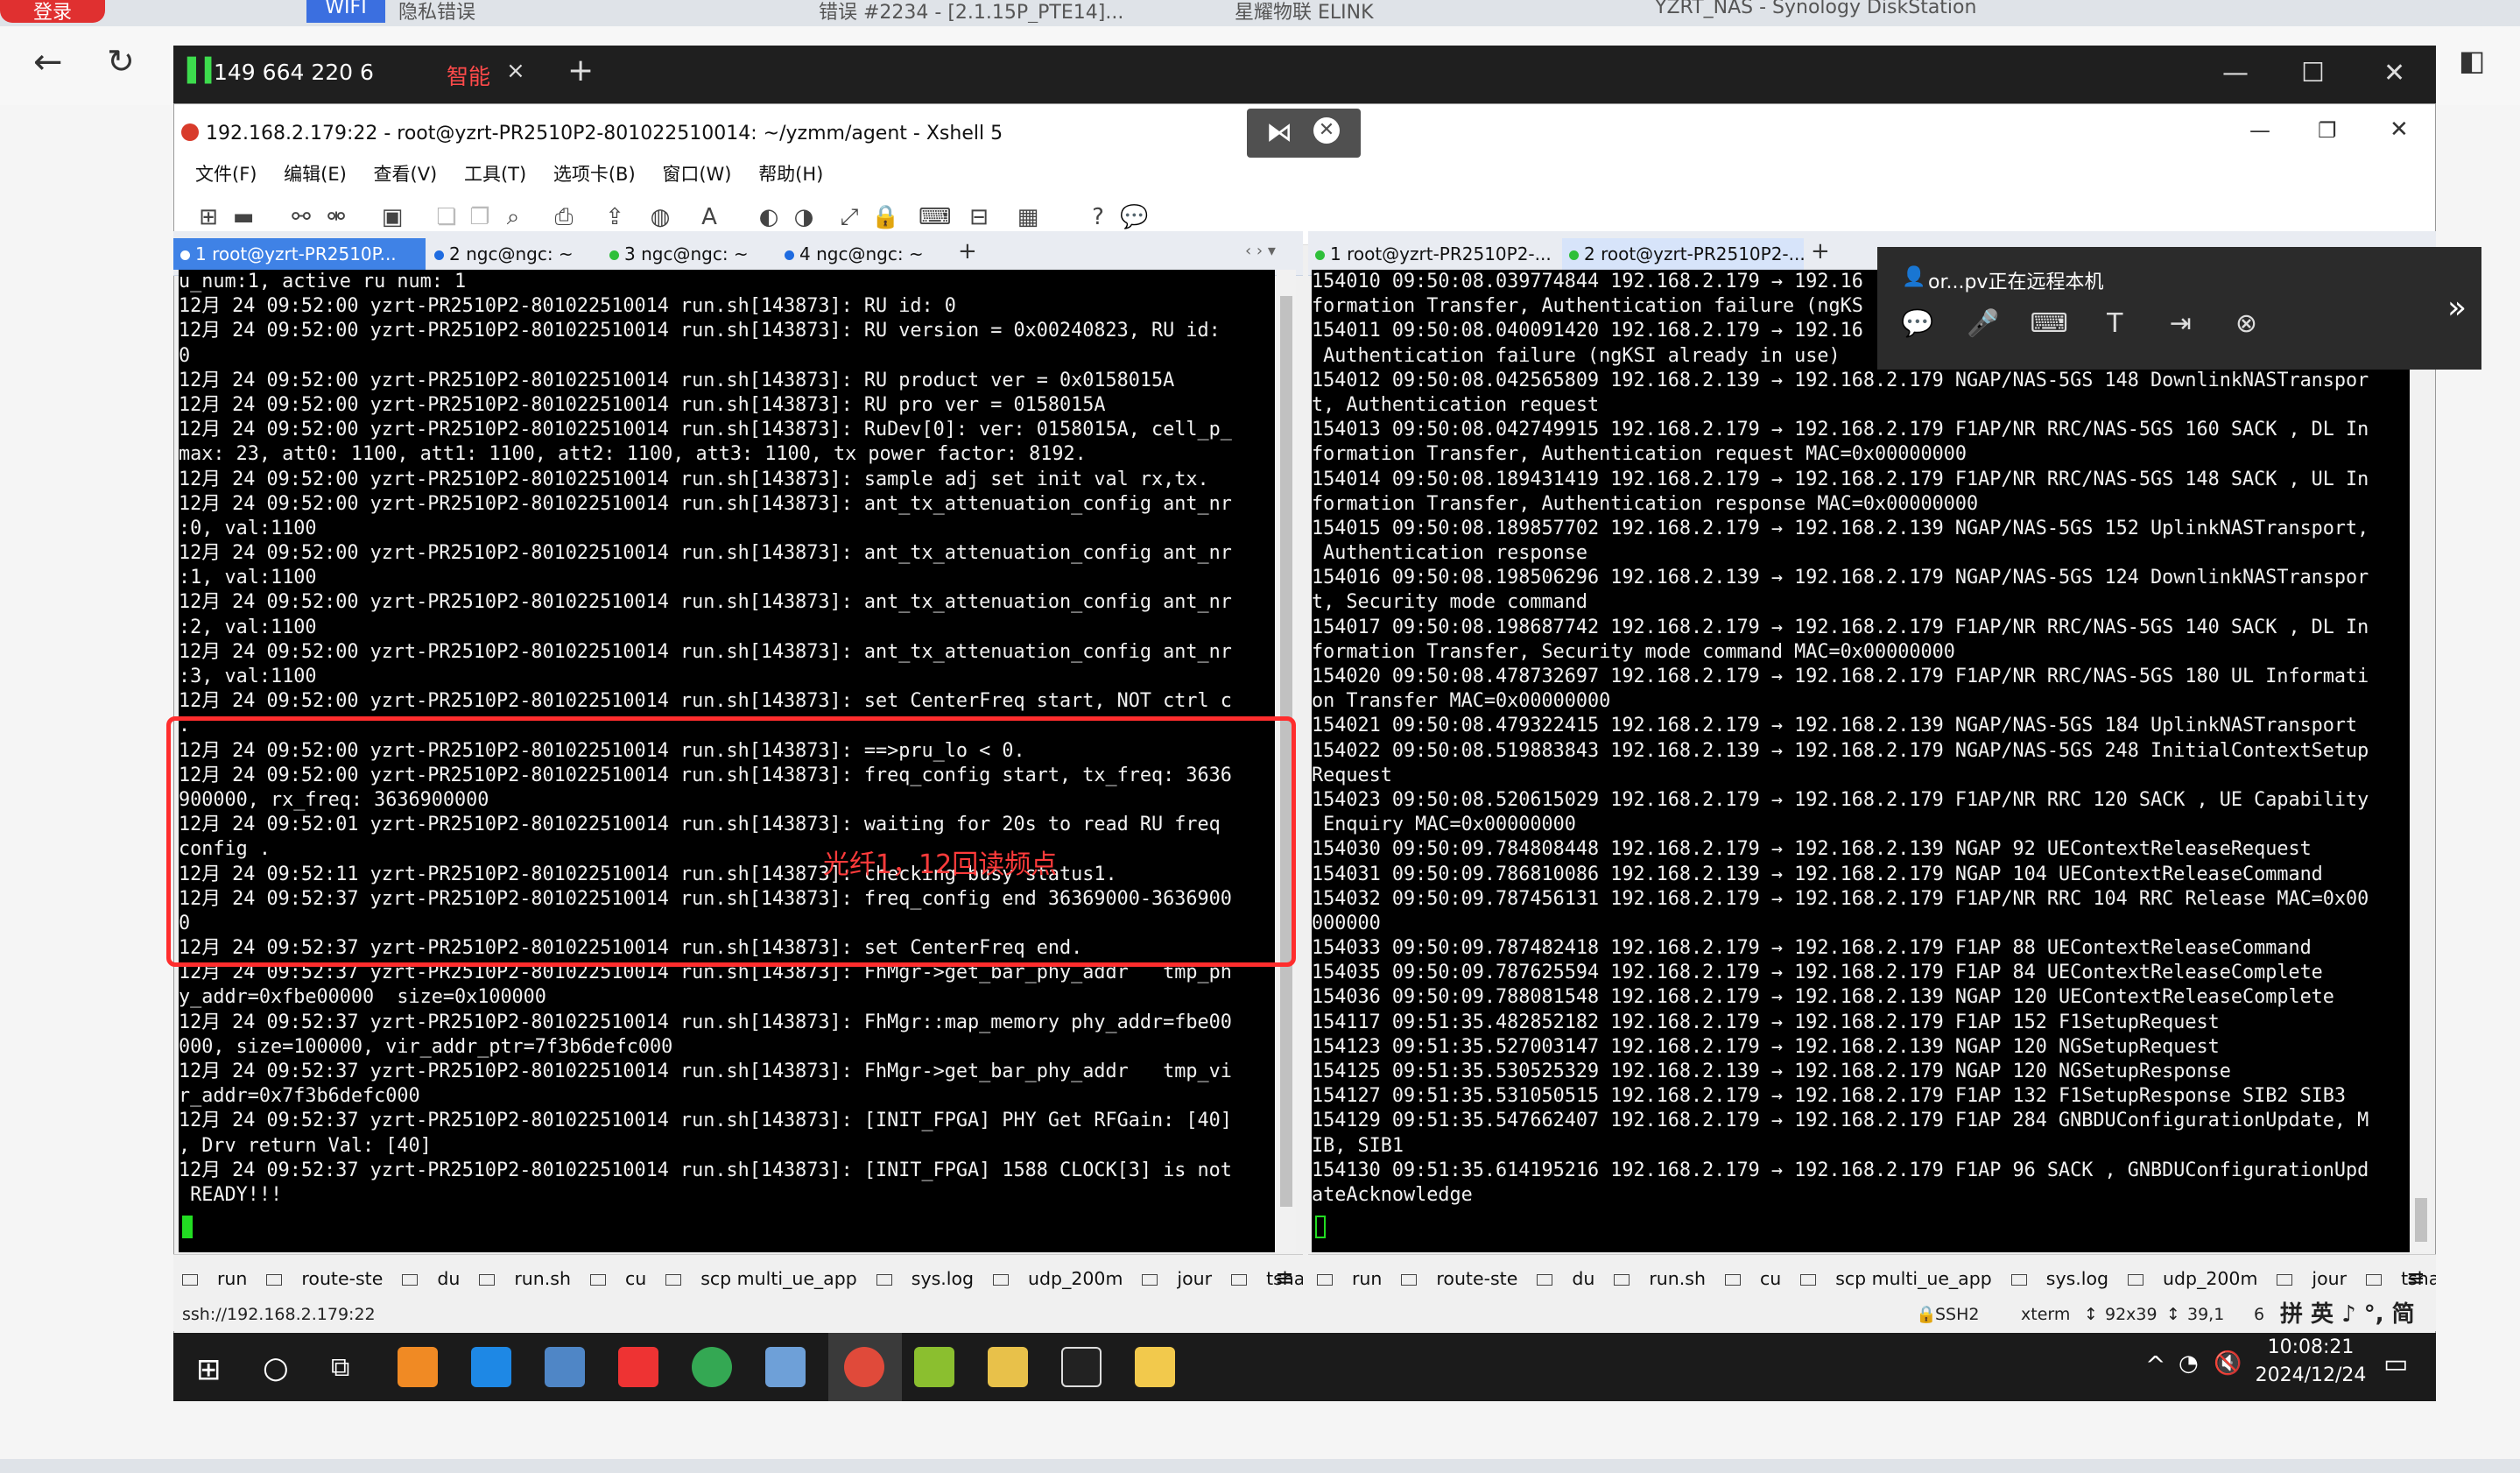 This screenshot has height=1473, width=2520. I want to click on xshell-minimize-icon: —, so click(2259, 130).